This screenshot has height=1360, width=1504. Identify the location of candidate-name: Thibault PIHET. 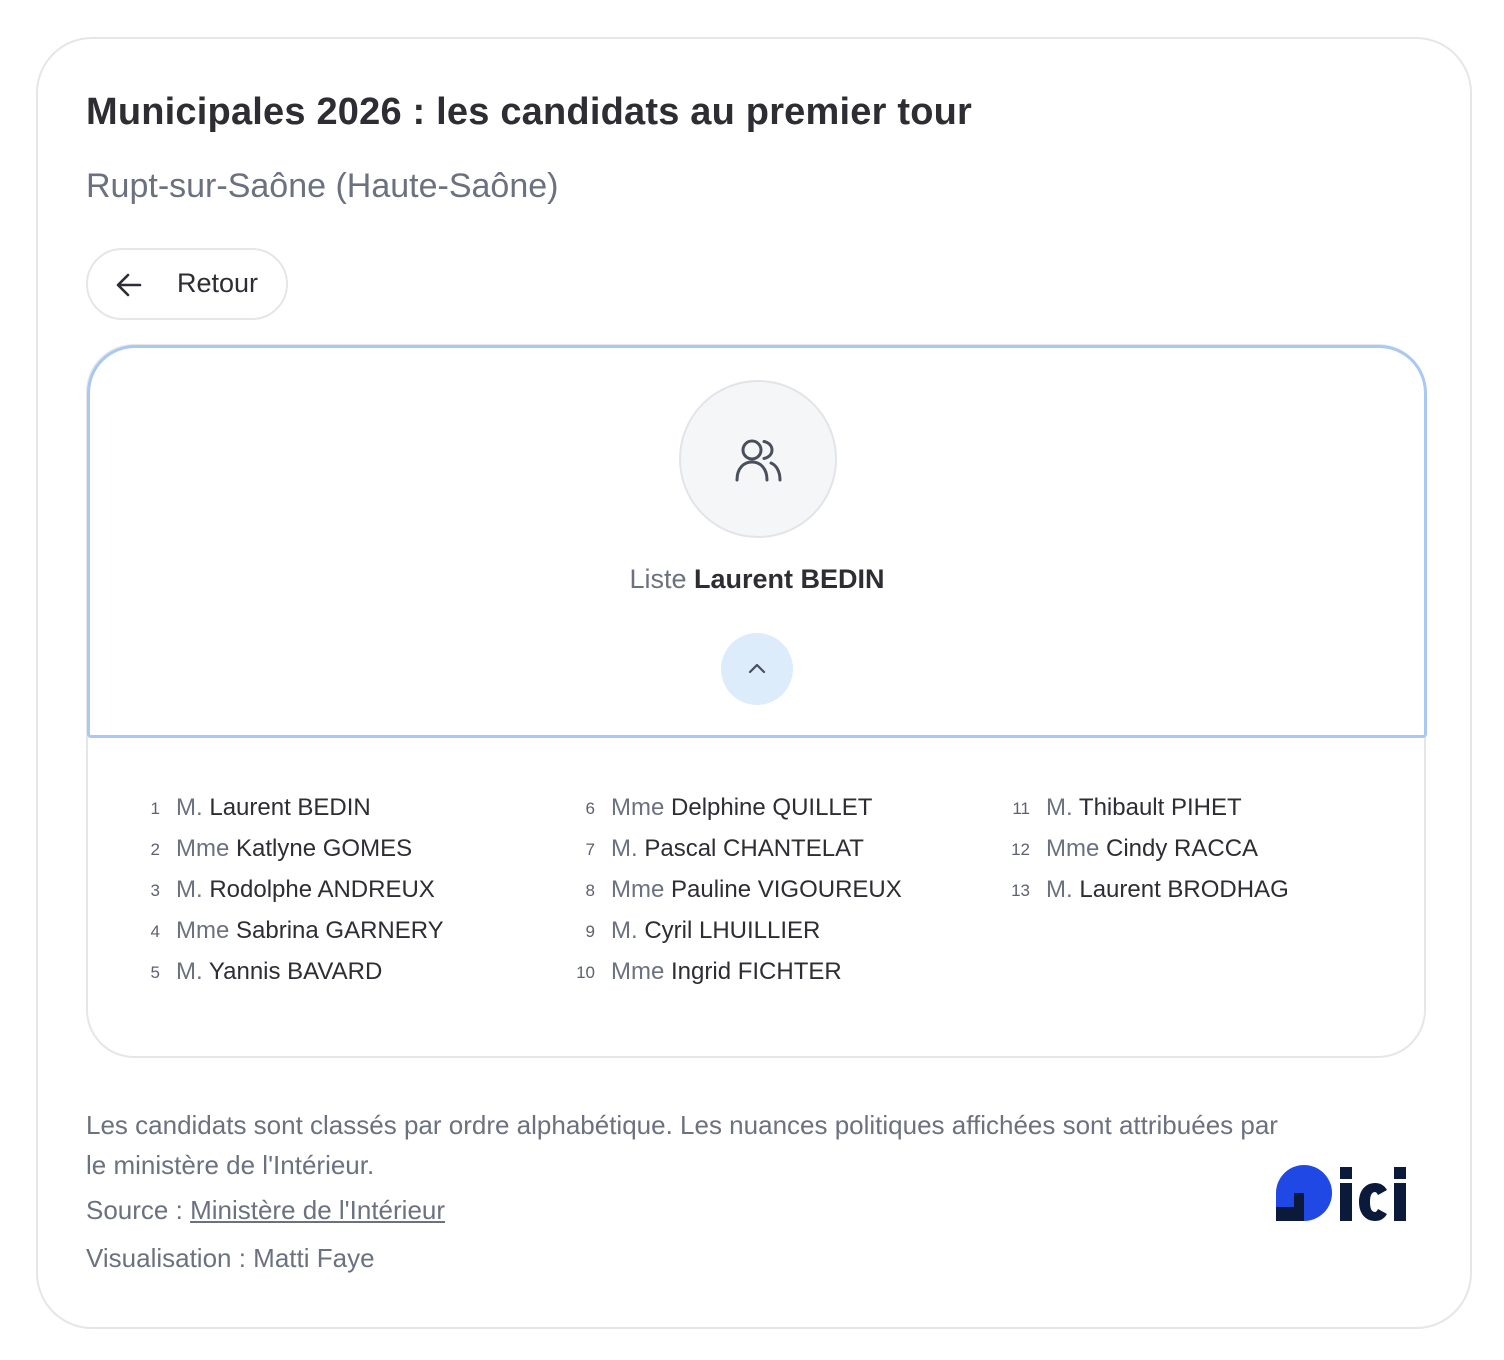
(1160, 807).